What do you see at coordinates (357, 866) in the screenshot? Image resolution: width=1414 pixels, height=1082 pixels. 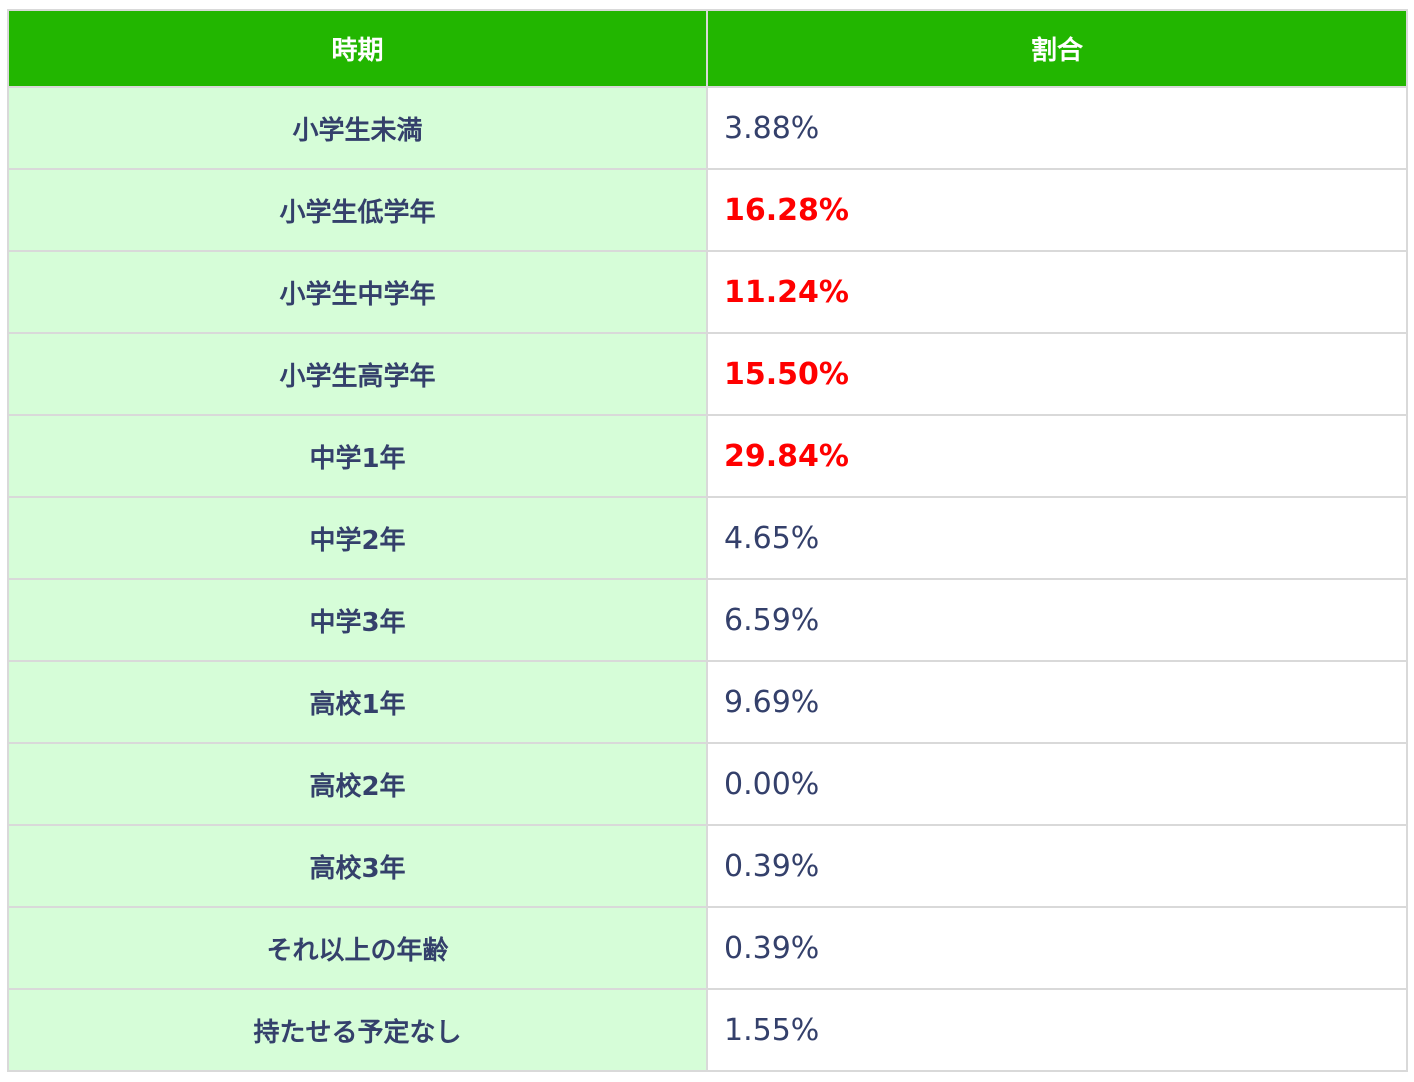 I see `period-cell: 高校3年` at bounding box center [357, 866].